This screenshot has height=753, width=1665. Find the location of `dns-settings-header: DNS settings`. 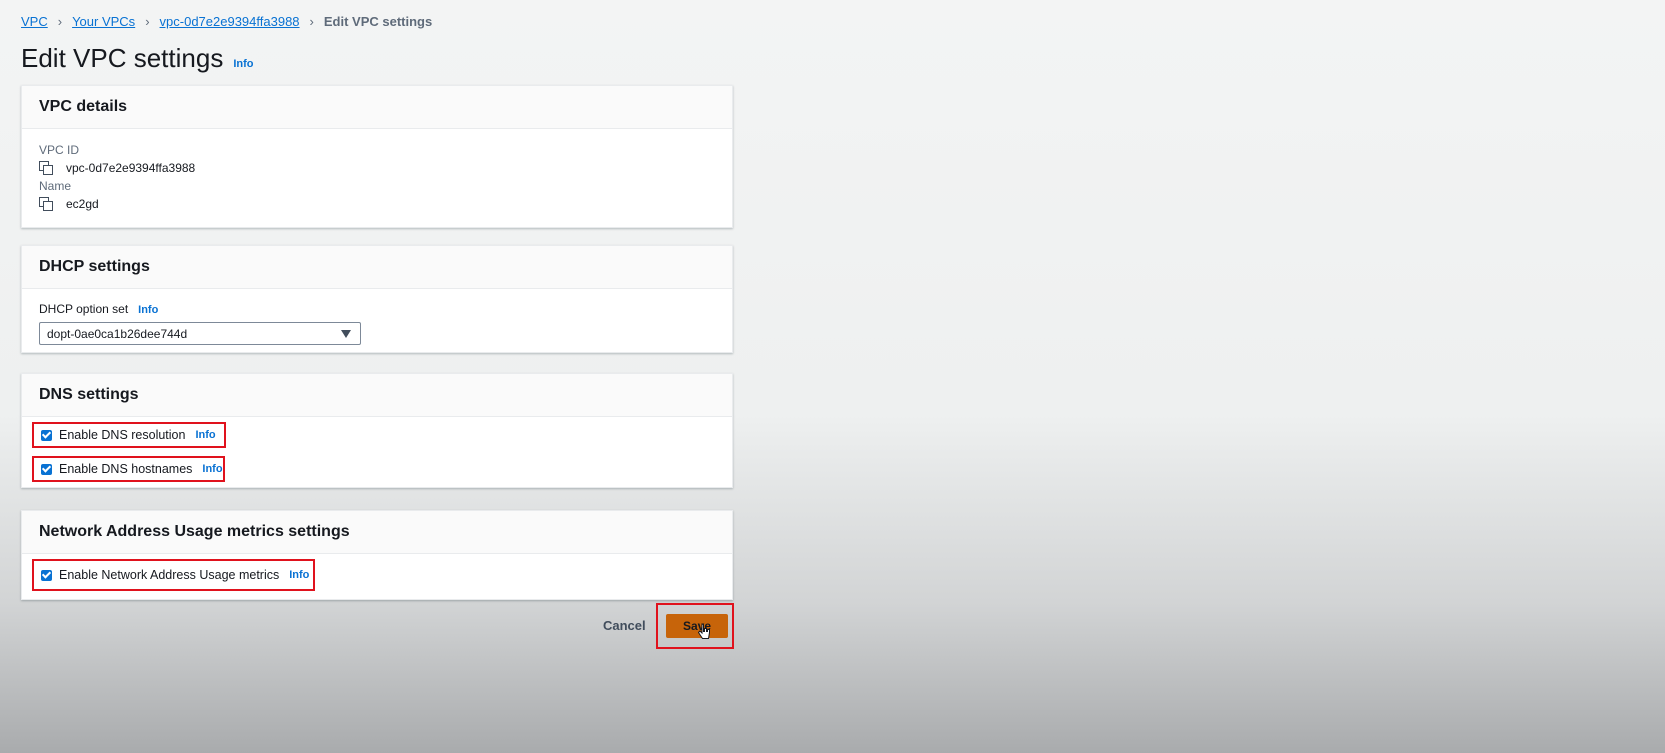

dns-settings-header: DNS settings is located at coordinates (377, 395).